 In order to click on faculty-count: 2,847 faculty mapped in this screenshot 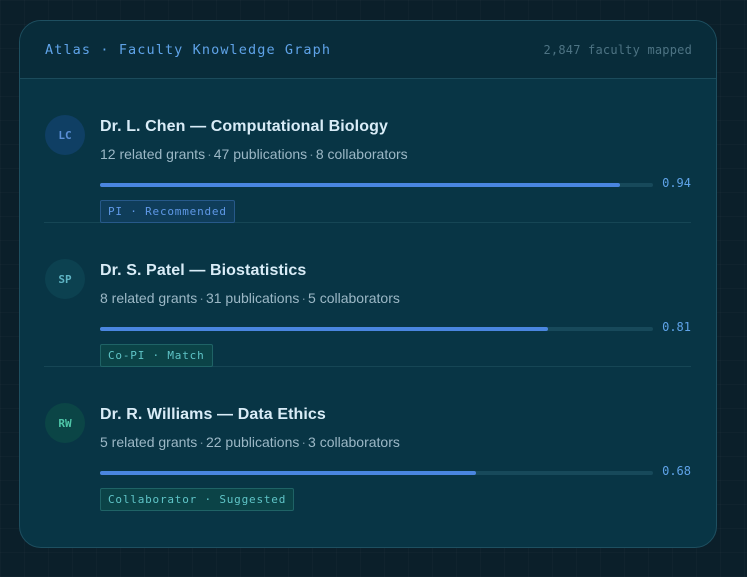, I will do `click(617, 49)`.